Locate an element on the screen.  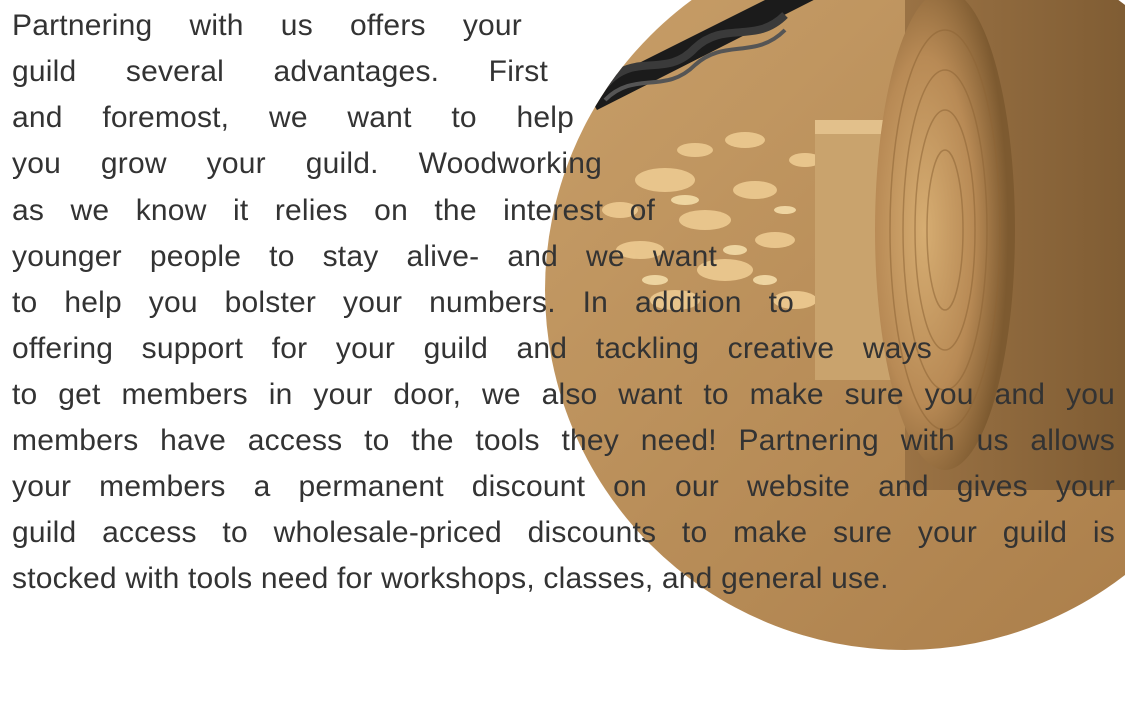
paragraph-line: Partnering with us offers your is located at coordinates (267, 25).